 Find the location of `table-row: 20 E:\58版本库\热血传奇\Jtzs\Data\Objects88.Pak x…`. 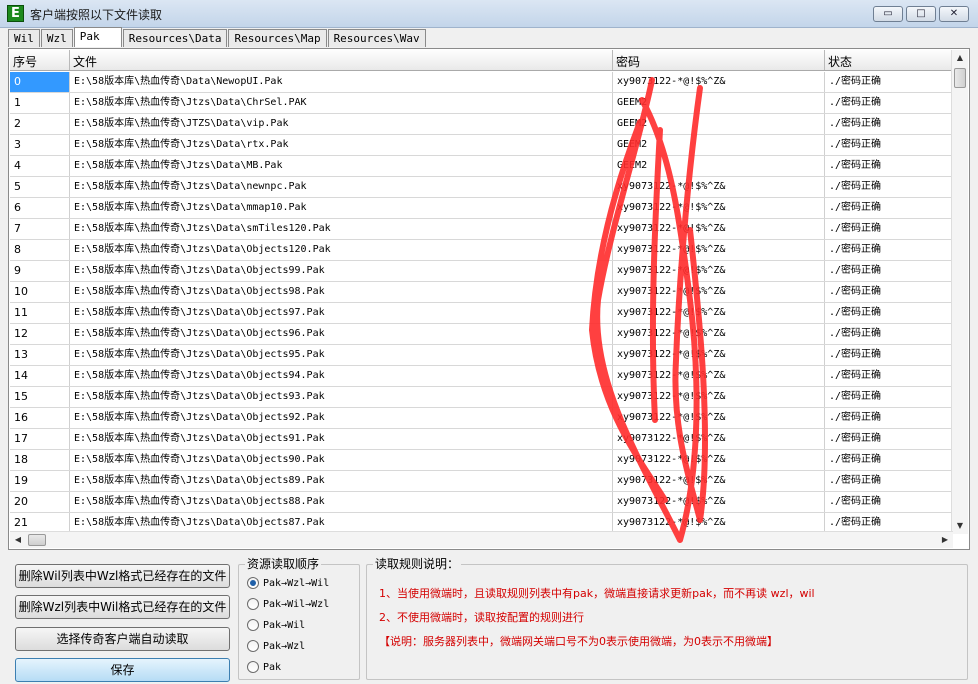

table-row: 20 E:\58版本库\热血传奇\Jtzs\Data\Objects88.Pak x… is located at coordinates (481, 502).